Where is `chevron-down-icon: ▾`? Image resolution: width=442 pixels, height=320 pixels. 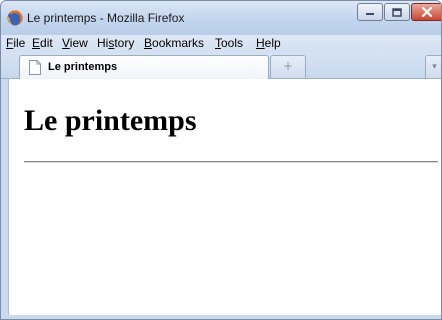
chevron-down-icon: ▾ is located at coordinates (434, 67).